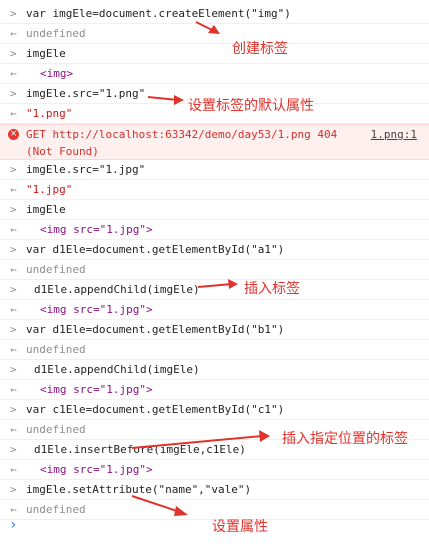  What do you see at coordinates (233, 284) in the screenshot?
I see `arrow-insert-head` at bounding box center [233, 284].